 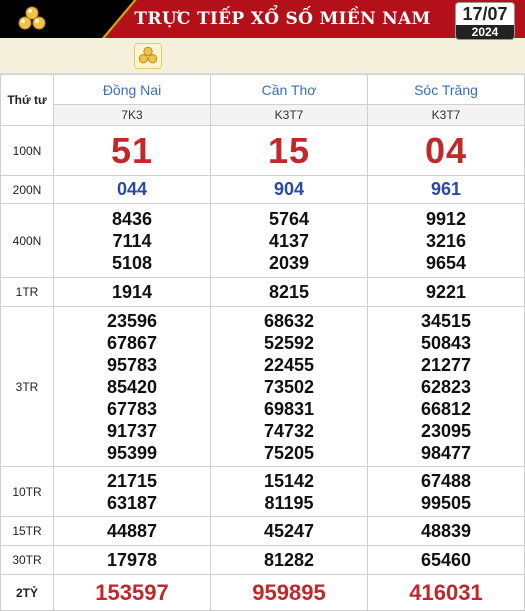 I want to click on prize-row: 100N 51 15 04, so click(x=262, y=150).